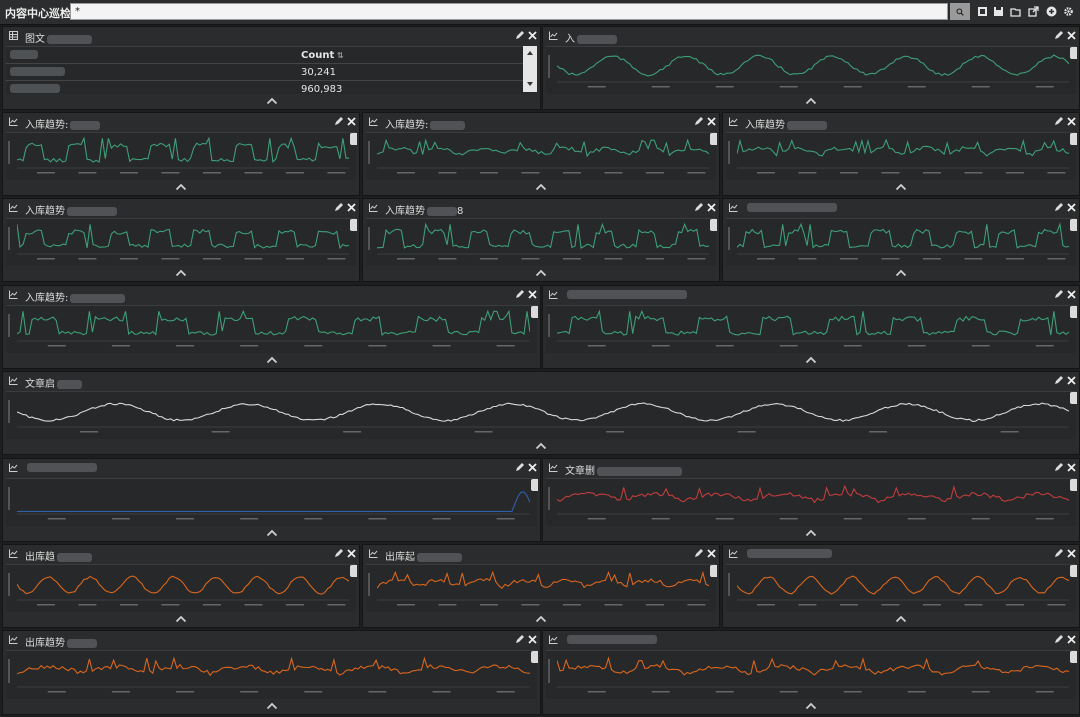  What do you see at coordinates (339, 55) in the screenshot?
I see `sort-icon: ⇅` at bounding box center [339, 55].